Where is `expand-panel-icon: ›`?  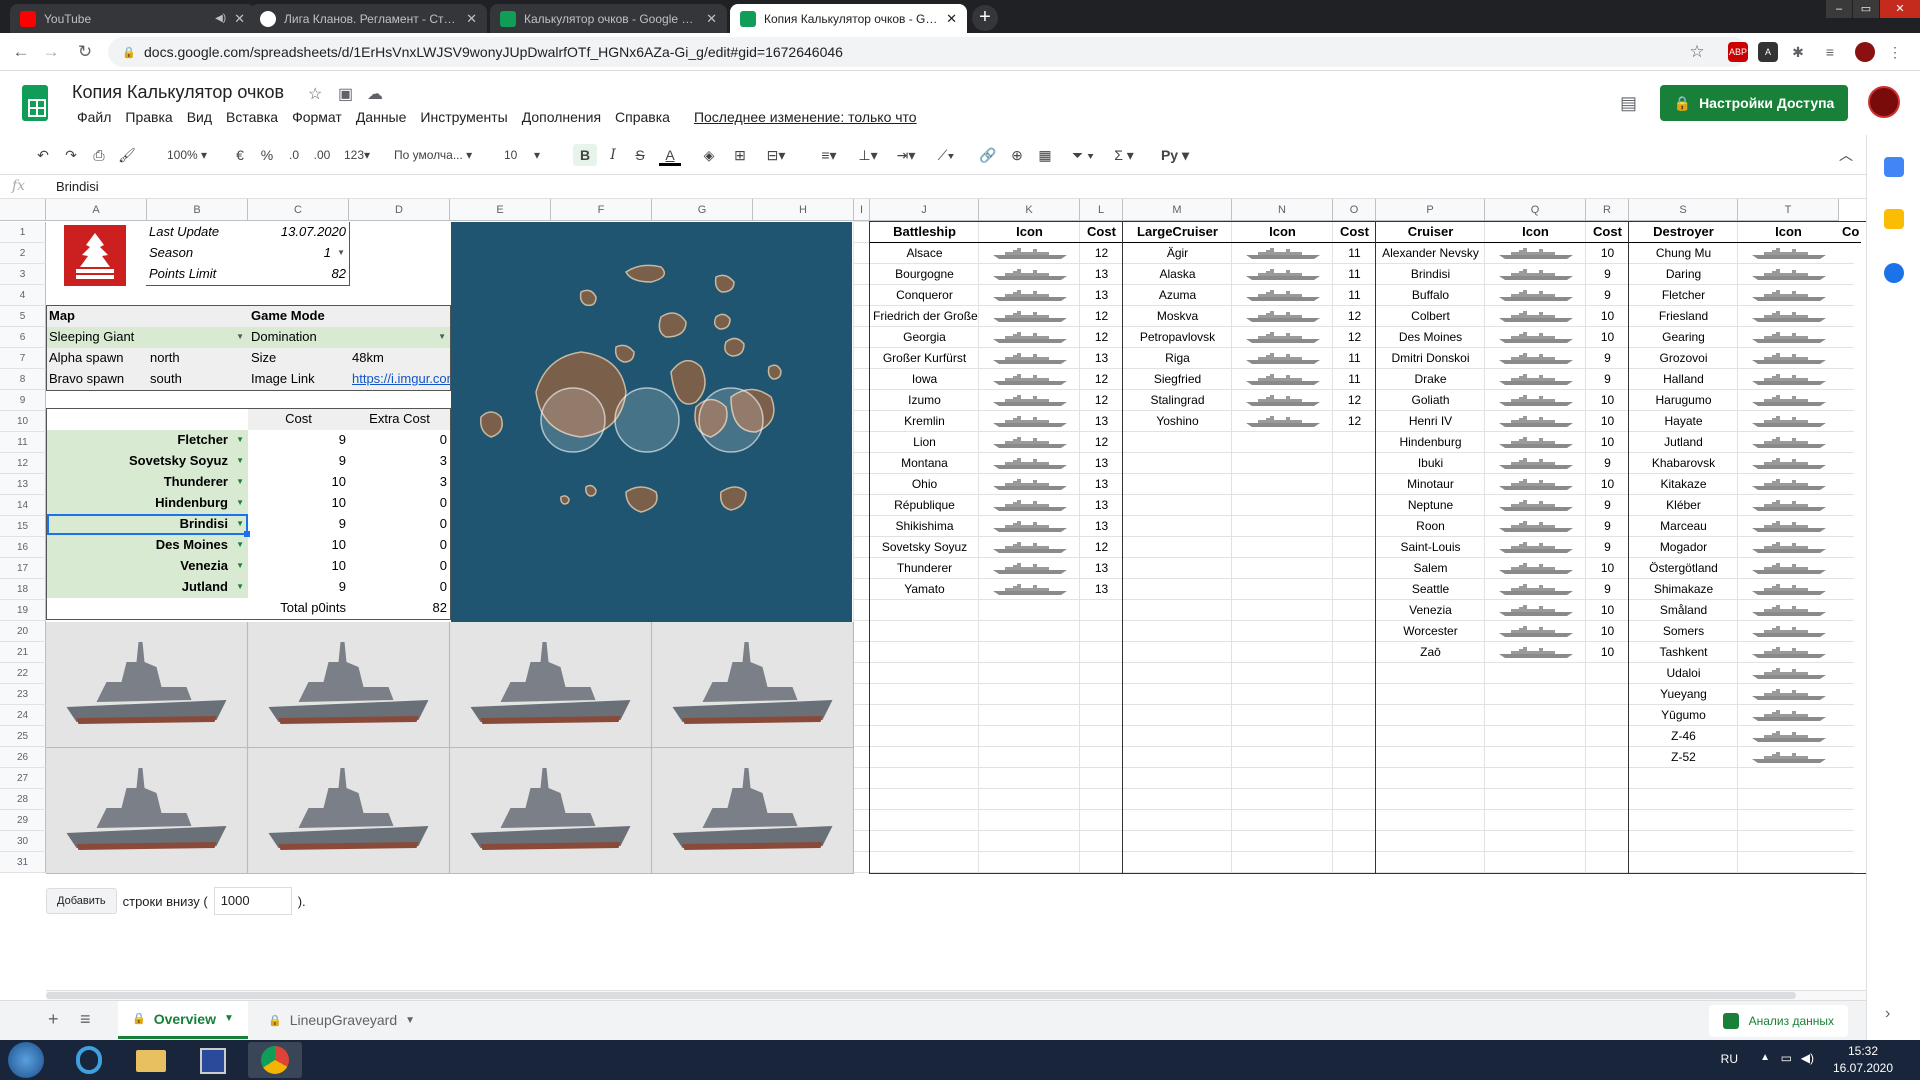 expand-panel-icon: › is located at coordinates (1887, 1014).